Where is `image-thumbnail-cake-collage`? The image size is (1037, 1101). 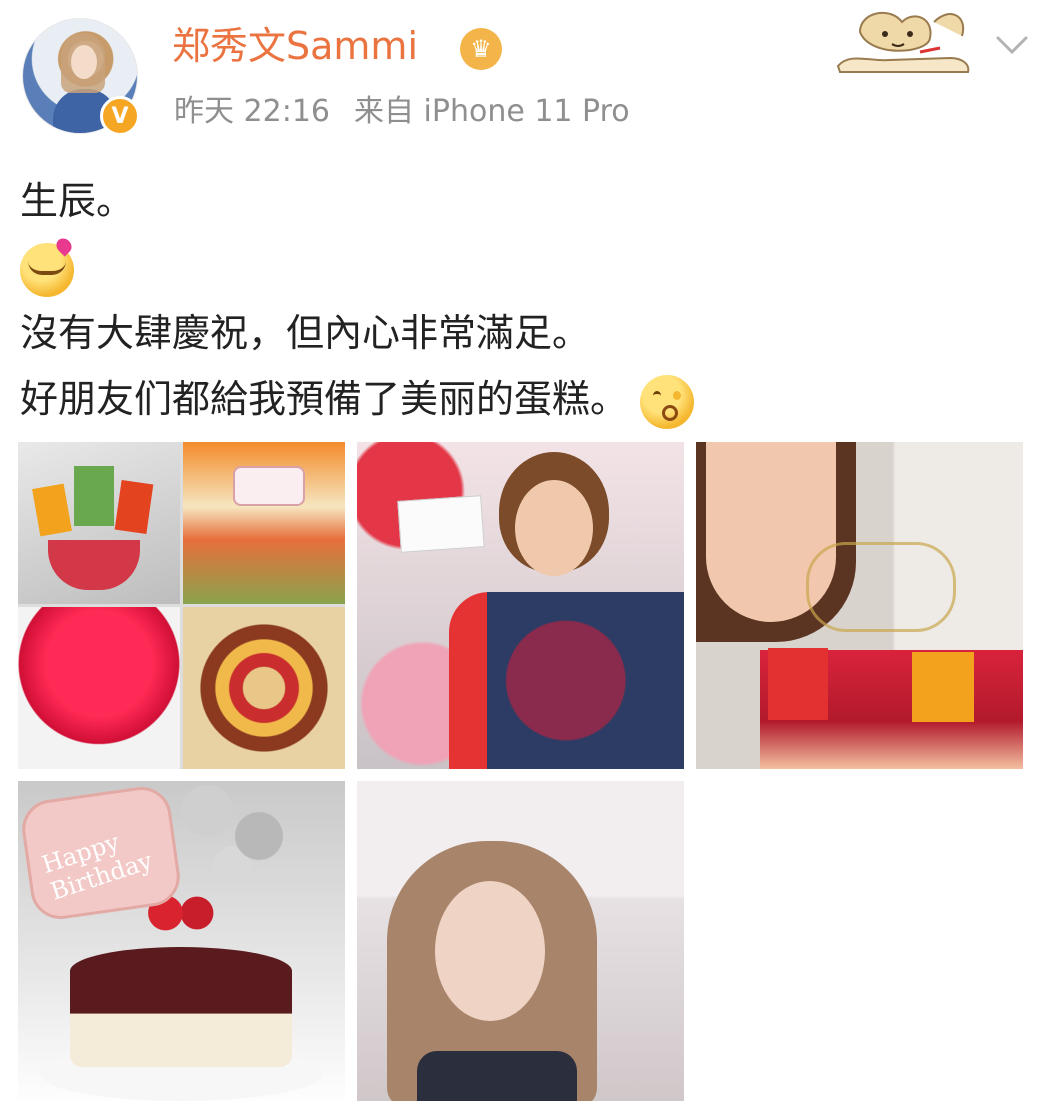 image-thumbnail-cake-collage is located at coordinates (181, 605).